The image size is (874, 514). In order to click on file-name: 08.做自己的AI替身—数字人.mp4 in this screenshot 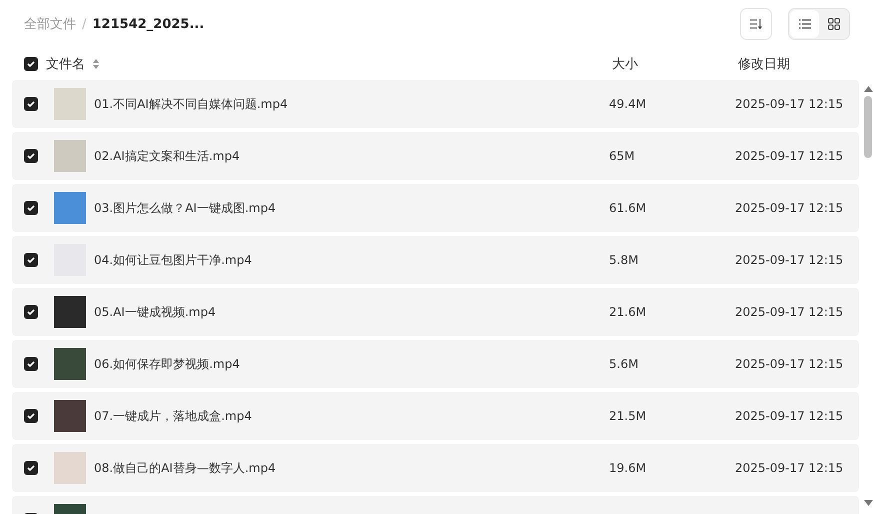, I will do `click(185, 468)`.